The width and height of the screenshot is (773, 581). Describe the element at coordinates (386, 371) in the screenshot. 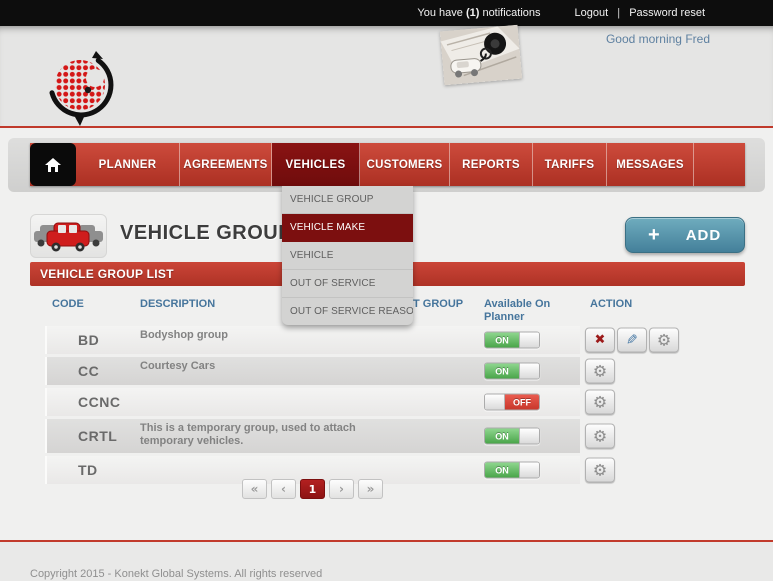

I see `table-row: CC Courtesy Cars ON ⚙` at that location.